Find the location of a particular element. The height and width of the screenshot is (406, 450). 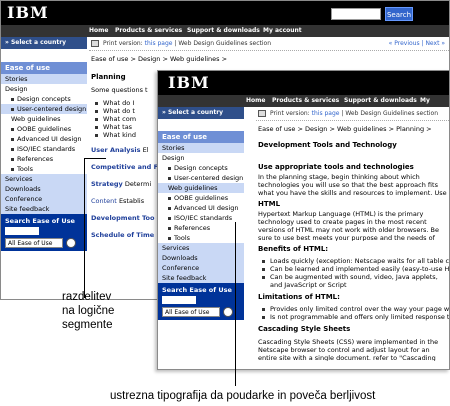

top-bar: IBM is located at coordinates (303, 83).